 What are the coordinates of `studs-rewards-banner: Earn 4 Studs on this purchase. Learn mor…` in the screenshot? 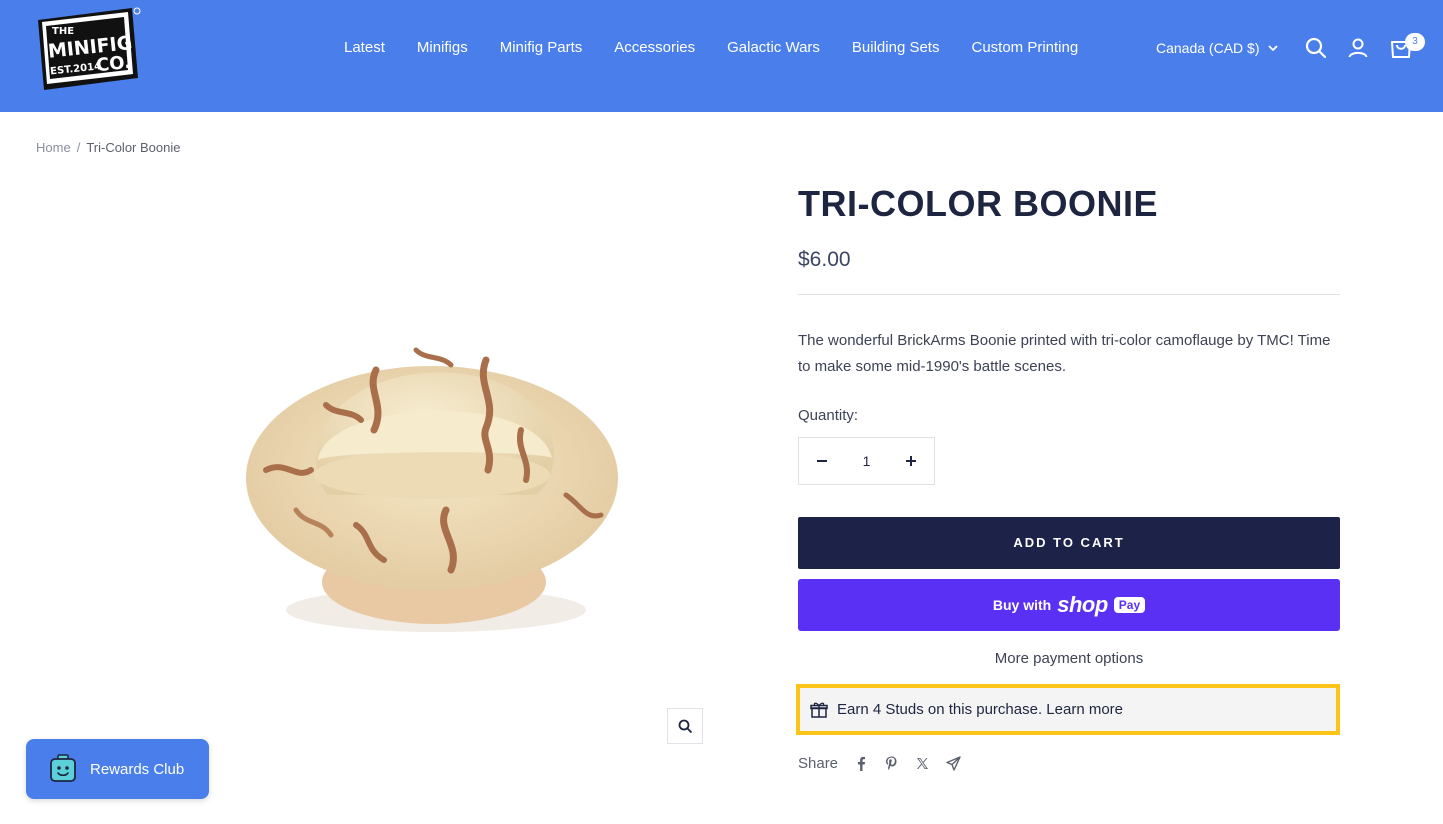 It's located at (1068, 709).